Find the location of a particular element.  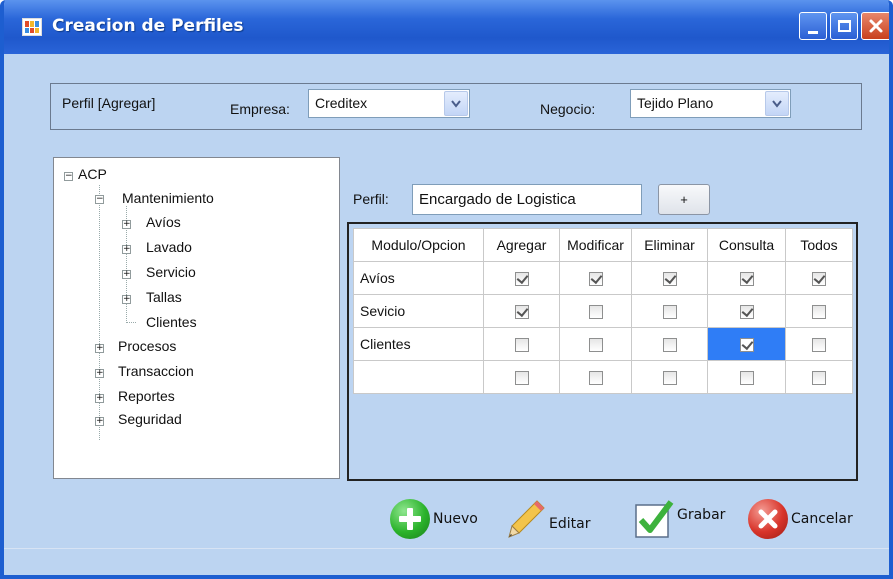

tree-node-clientes: Clientes is located at coordinates (171, 322).